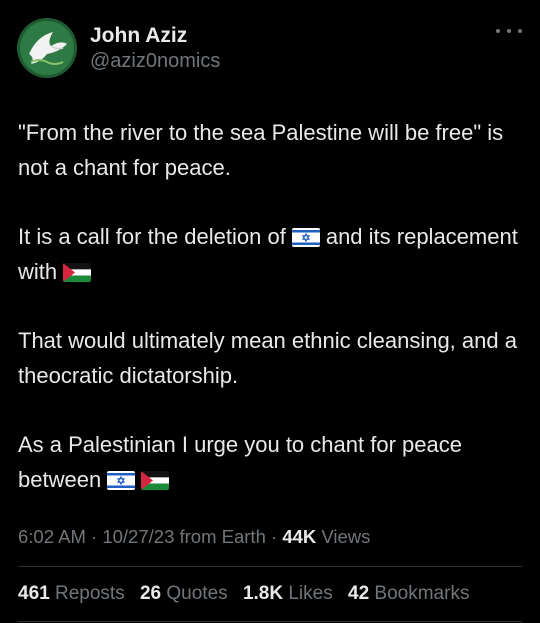 The height and width of the screenshot is (623, 540). Describe the element at coordinates (197, 593) in the screenshot. I see `quotes-label: Quotes` at that location.